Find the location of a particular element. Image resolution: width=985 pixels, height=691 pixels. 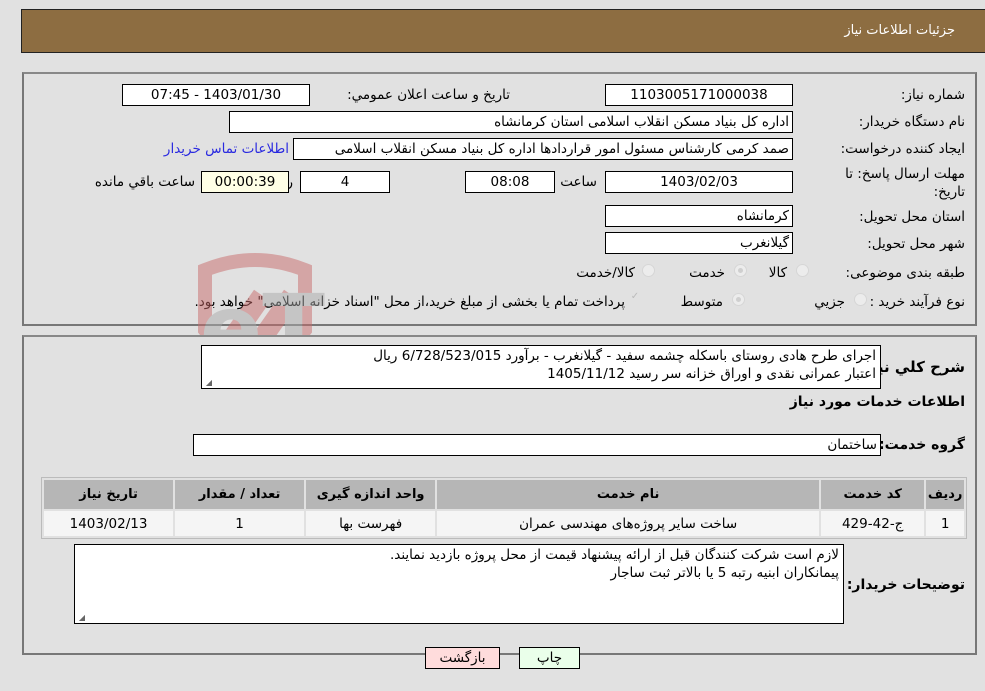

need-number-label: شماره نیاز: is located at coordinates (932, 95).